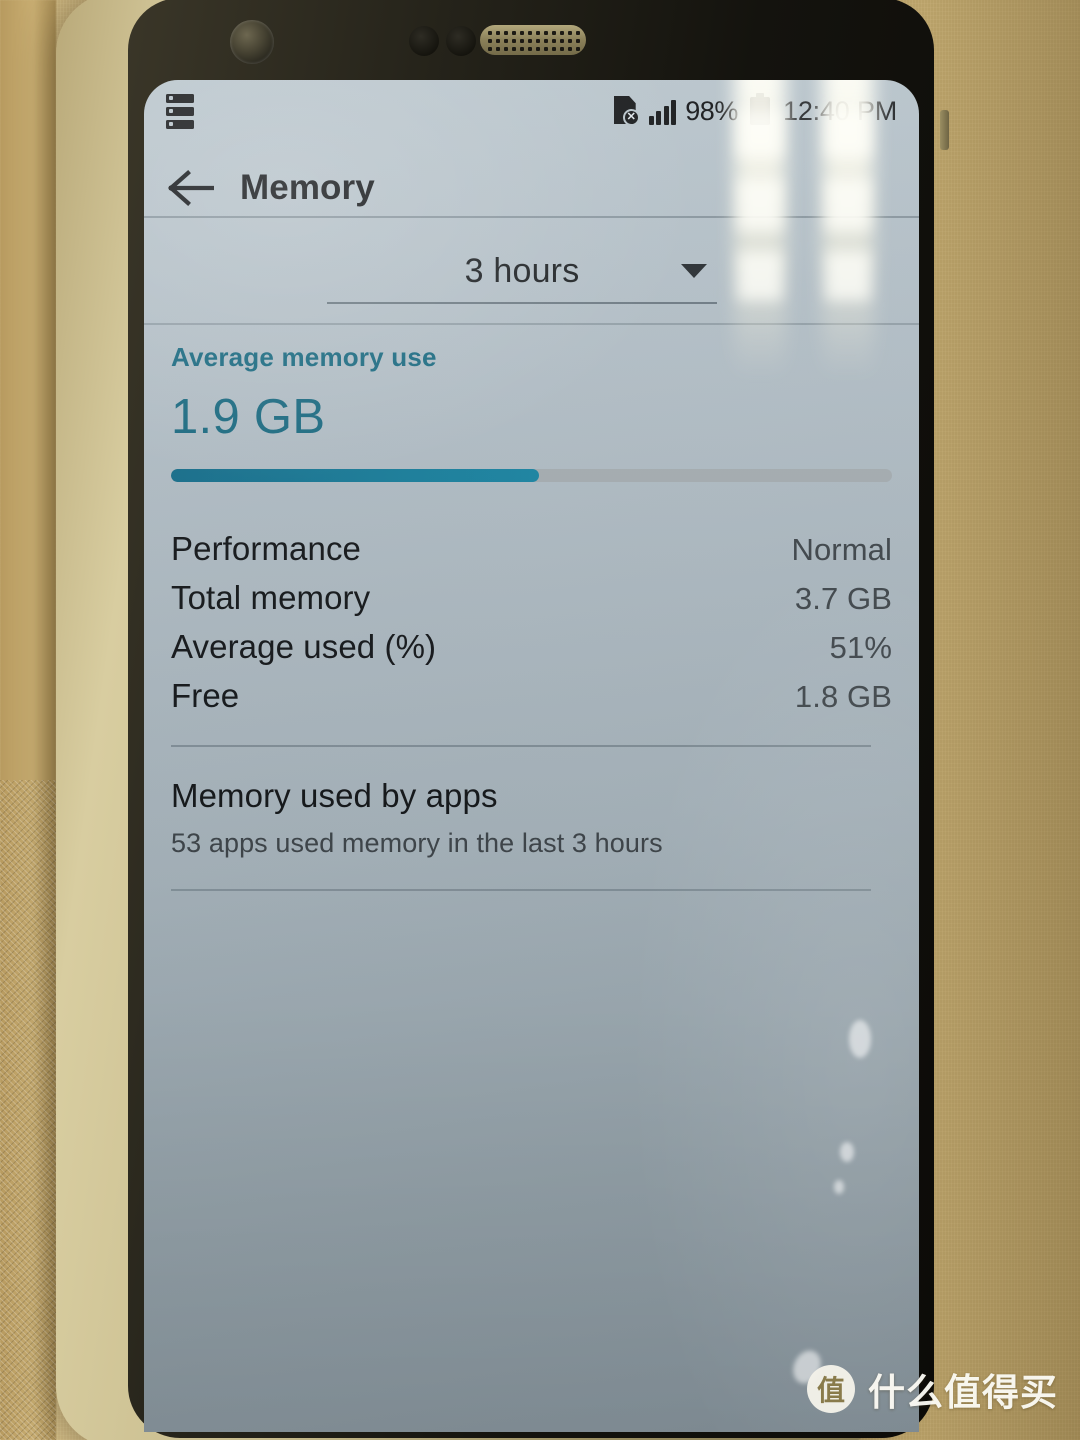  I want to click on app-bar: Memory, so click(531, 188).